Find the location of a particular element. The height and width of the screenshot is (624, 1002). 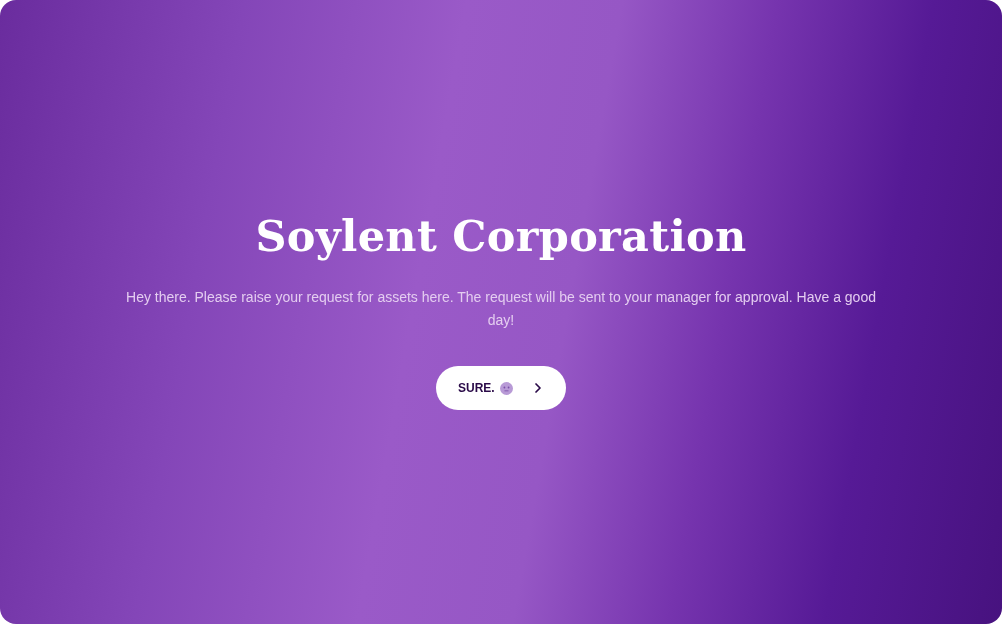

emoji-icon is located at coordinates (506, 388).